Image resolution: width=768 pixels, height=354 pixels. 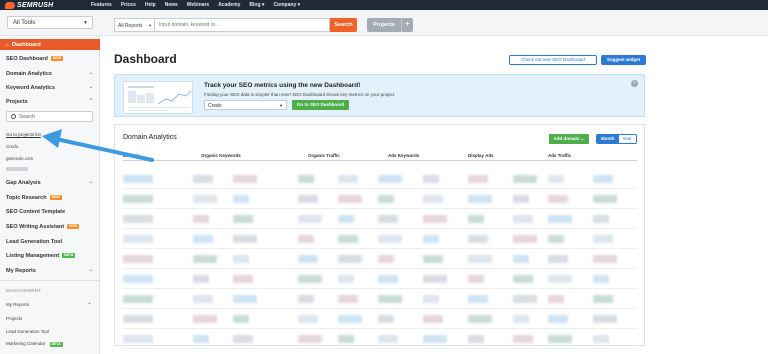 I want to click on column-header-display-ads: Display Ads, so click(x=481, y=155).